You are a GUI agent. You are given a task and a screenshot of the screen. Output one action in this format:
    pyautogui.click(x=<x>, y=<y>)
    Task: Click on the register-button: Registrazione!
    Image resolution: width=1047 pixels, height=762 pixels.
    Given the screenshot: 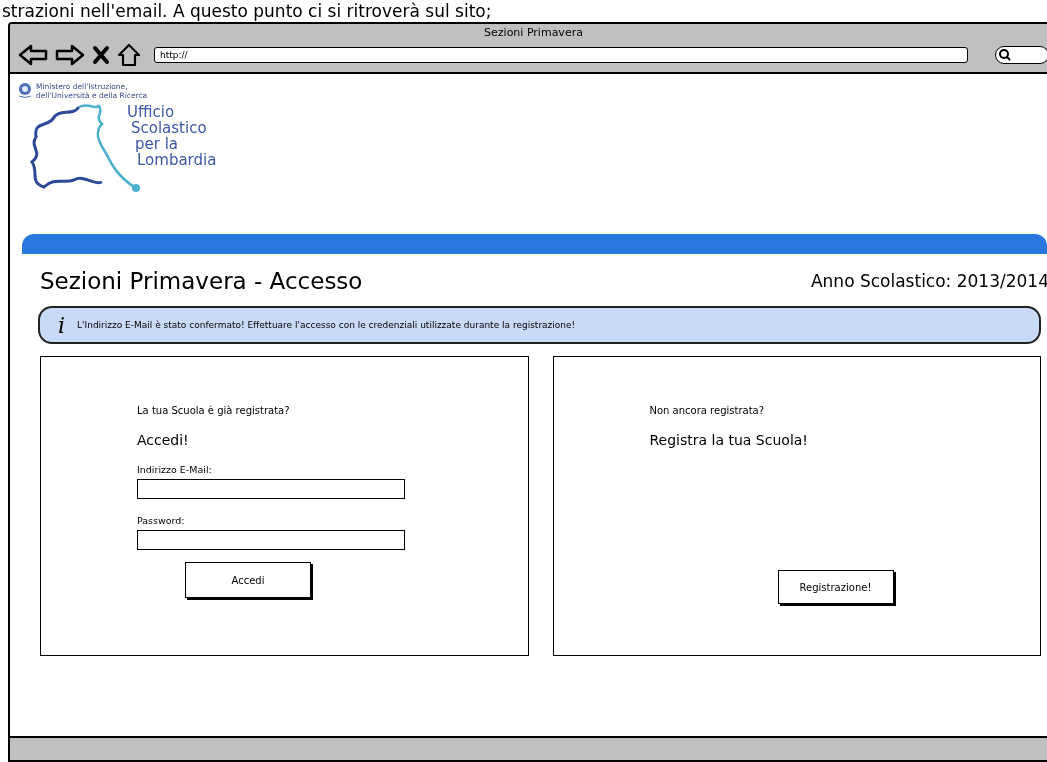 What is the action you would take?
    pyautogui.click(x=835, y=587)
    